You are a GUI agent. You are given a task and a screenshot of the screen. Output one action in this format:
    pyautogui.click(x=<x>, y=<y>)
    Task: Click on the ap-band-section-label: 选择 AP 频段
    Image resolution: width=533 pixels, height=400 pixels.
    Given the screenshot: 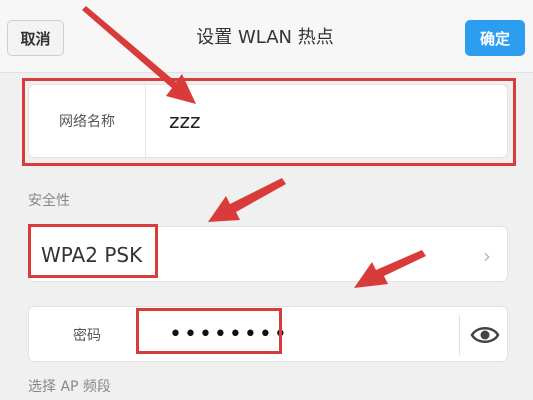 What is the action you would take?
    pyautogui.click(x=69, y=387)
    